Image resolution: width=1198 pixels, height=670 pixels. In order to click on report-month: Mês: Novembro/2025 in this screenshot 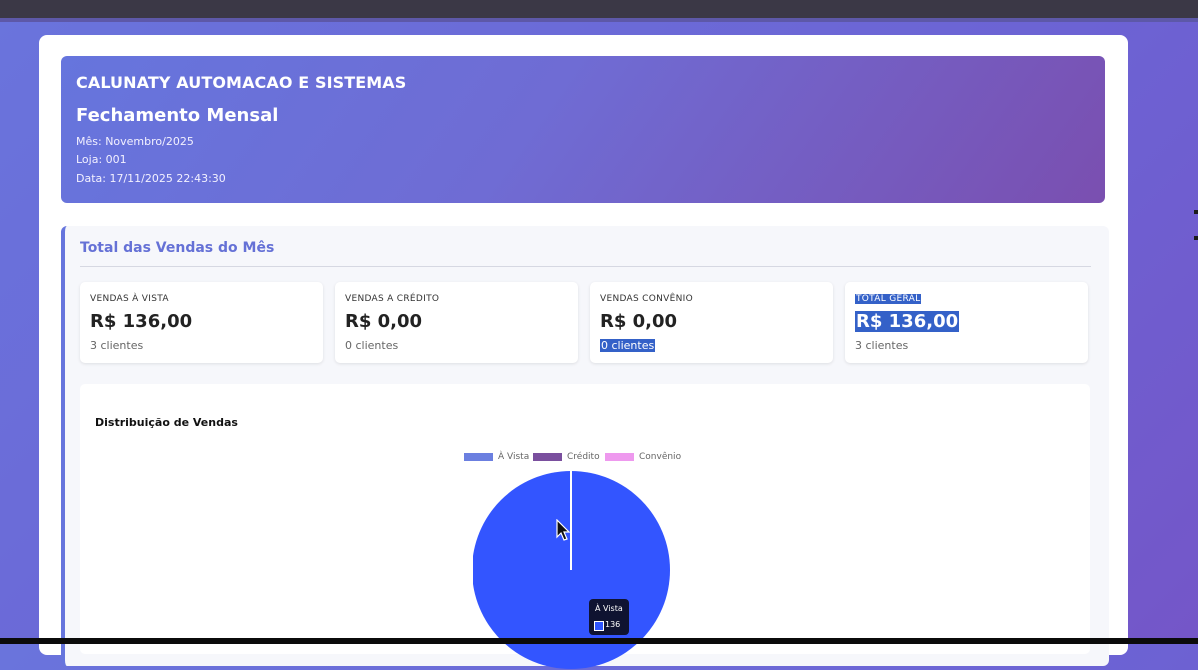, I will do `click(135, 141)`.